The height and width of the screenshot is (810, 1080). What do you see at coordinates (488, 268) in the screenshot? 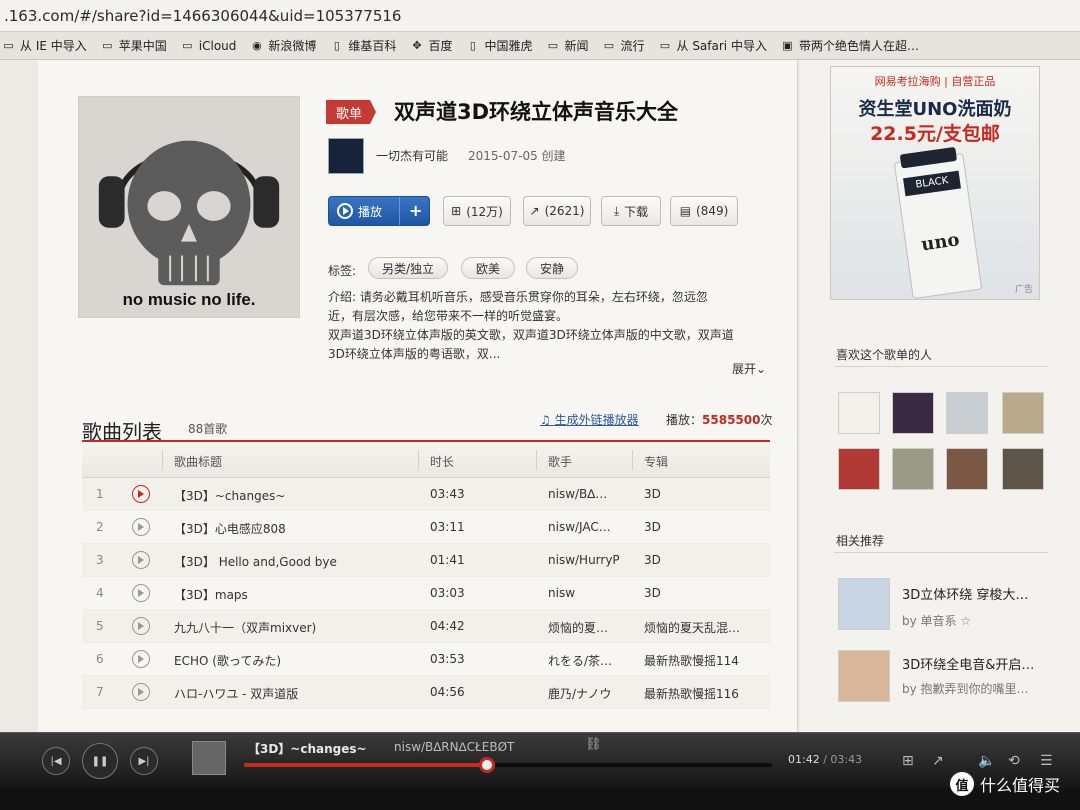
I see `tag-western: 欧美` at bounding box center [488, 268].